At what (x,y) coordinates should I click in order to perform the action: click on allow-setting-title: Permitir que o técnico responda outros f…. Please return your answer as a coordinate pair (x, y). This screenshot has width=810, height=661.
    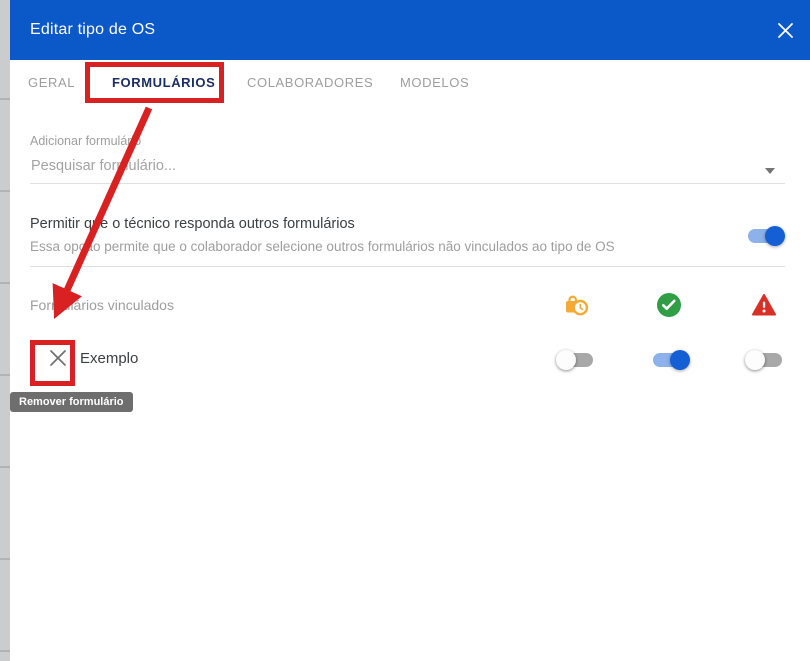
    Looking at the image, I should click on (192, 224).